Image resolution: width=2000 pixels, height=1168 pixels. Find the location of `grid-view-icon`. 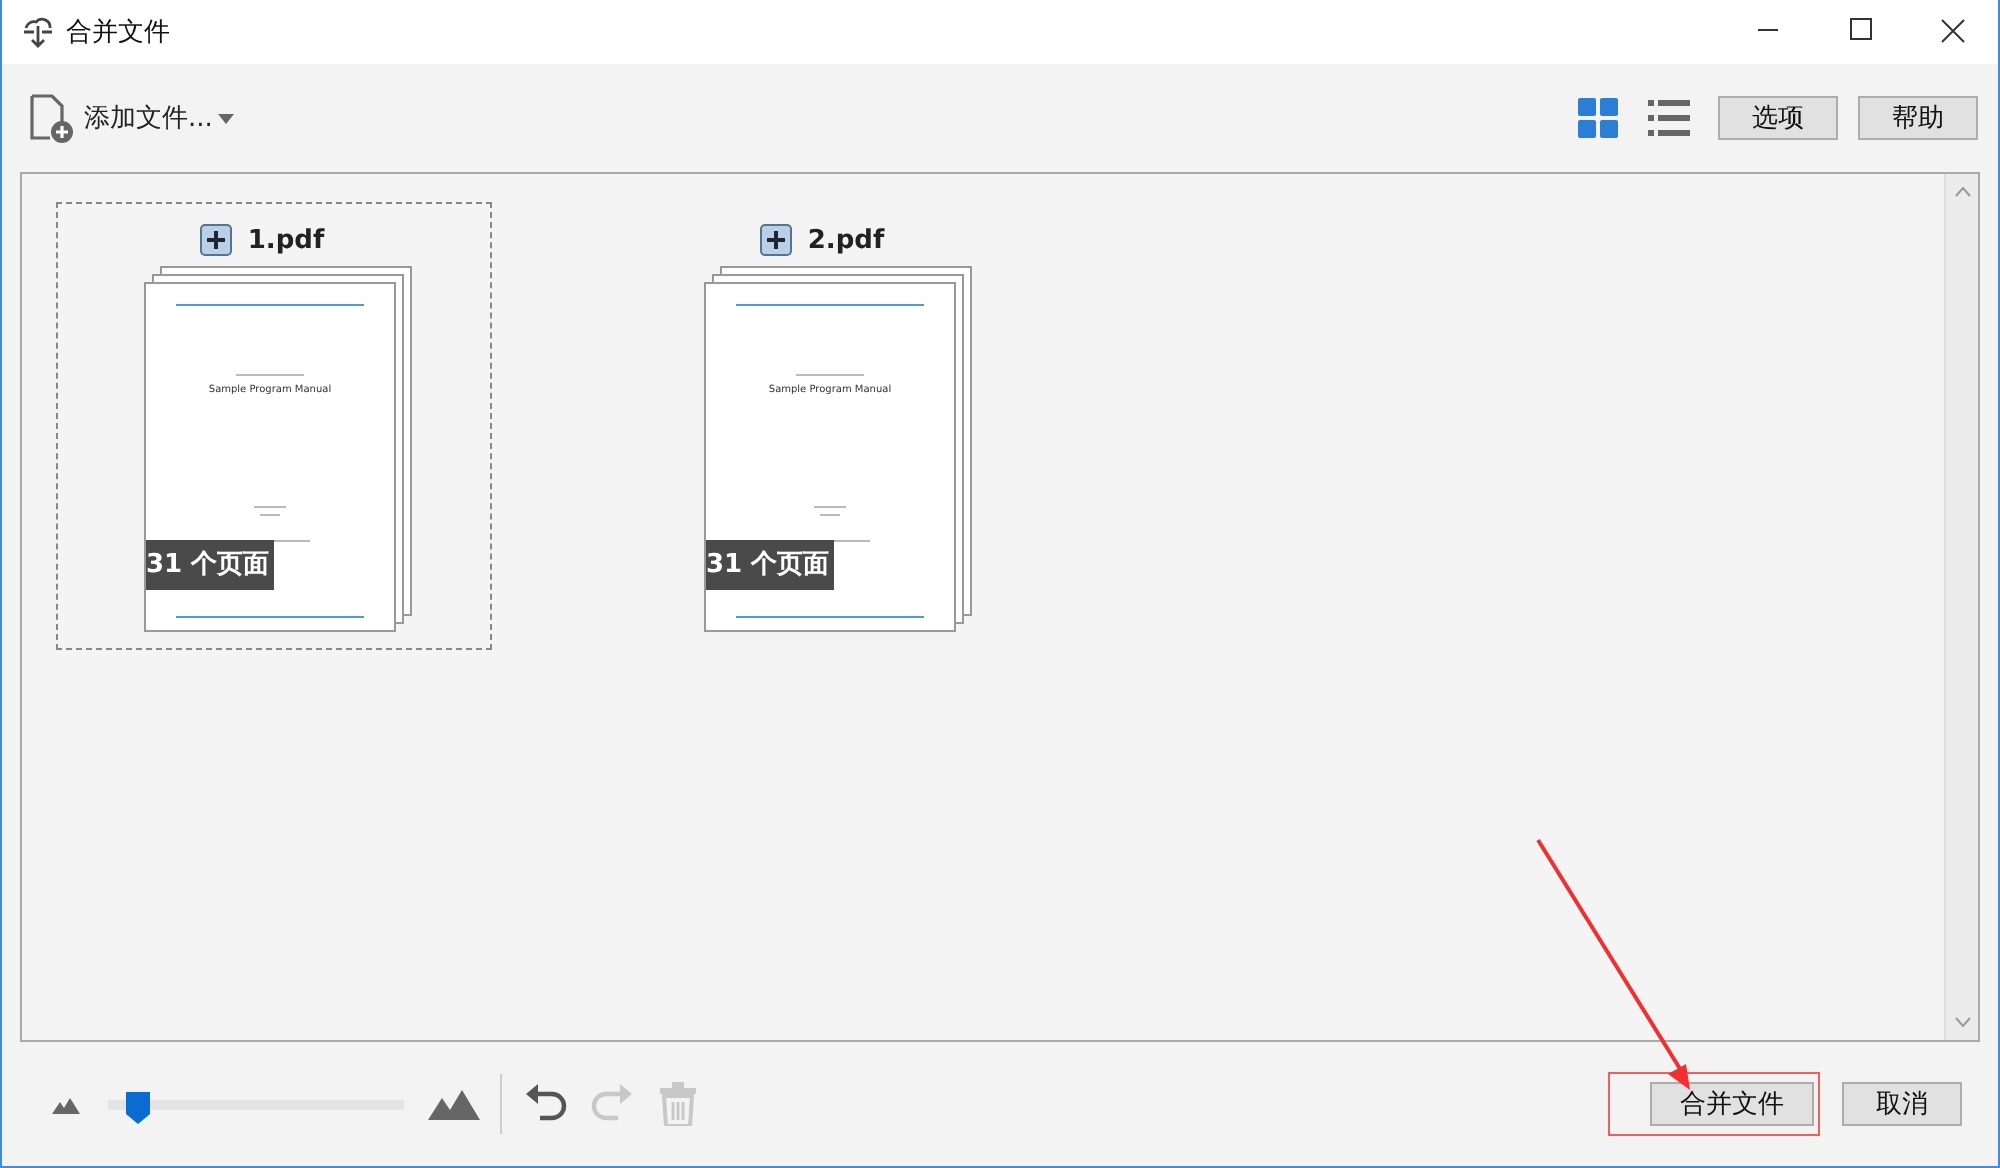

grid-view-icon is located at coordinates (1599, 118).